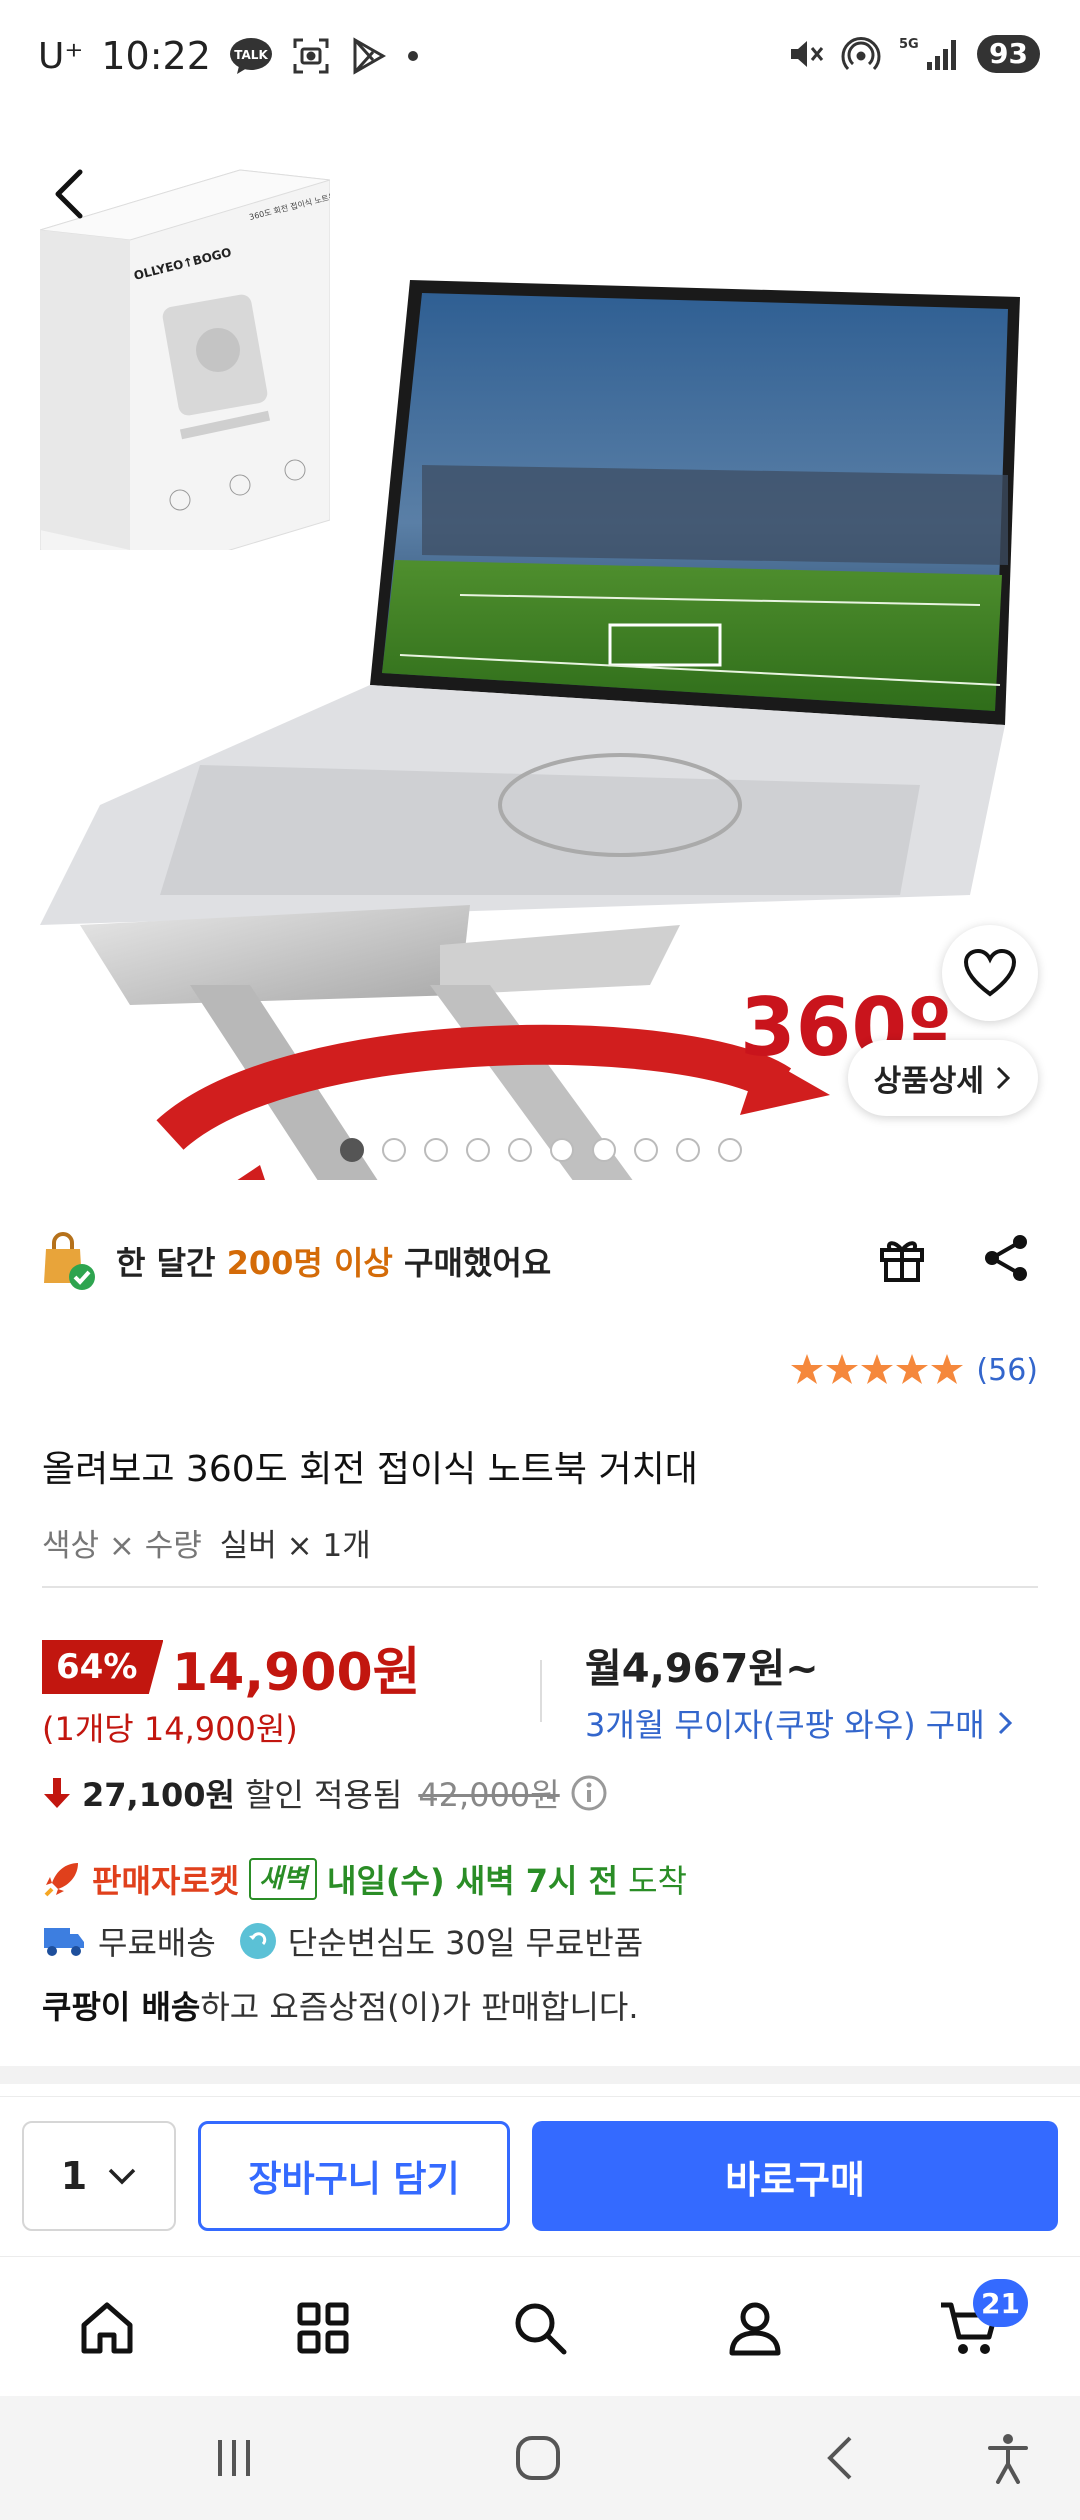  I want to click on truck-icon, so click(64, 1942).